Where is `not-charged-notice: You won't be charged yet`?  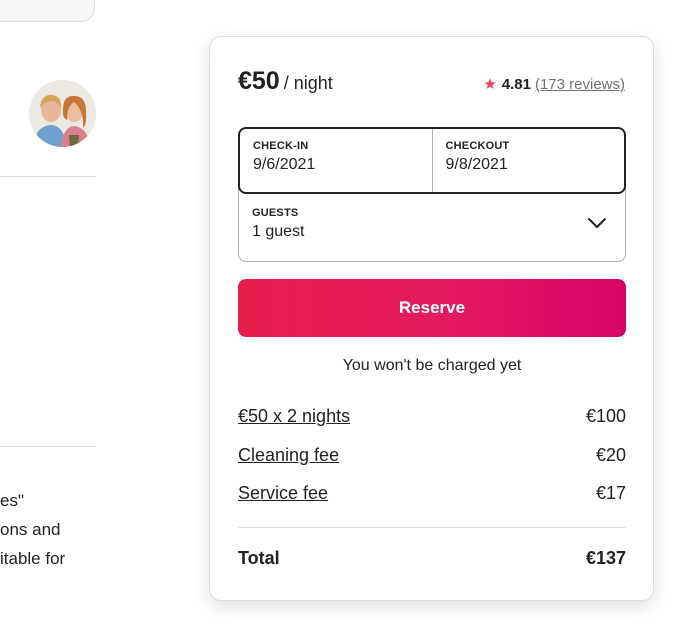 not-charged-notice: You won't be charged yet is located at coordinates (432, 365).